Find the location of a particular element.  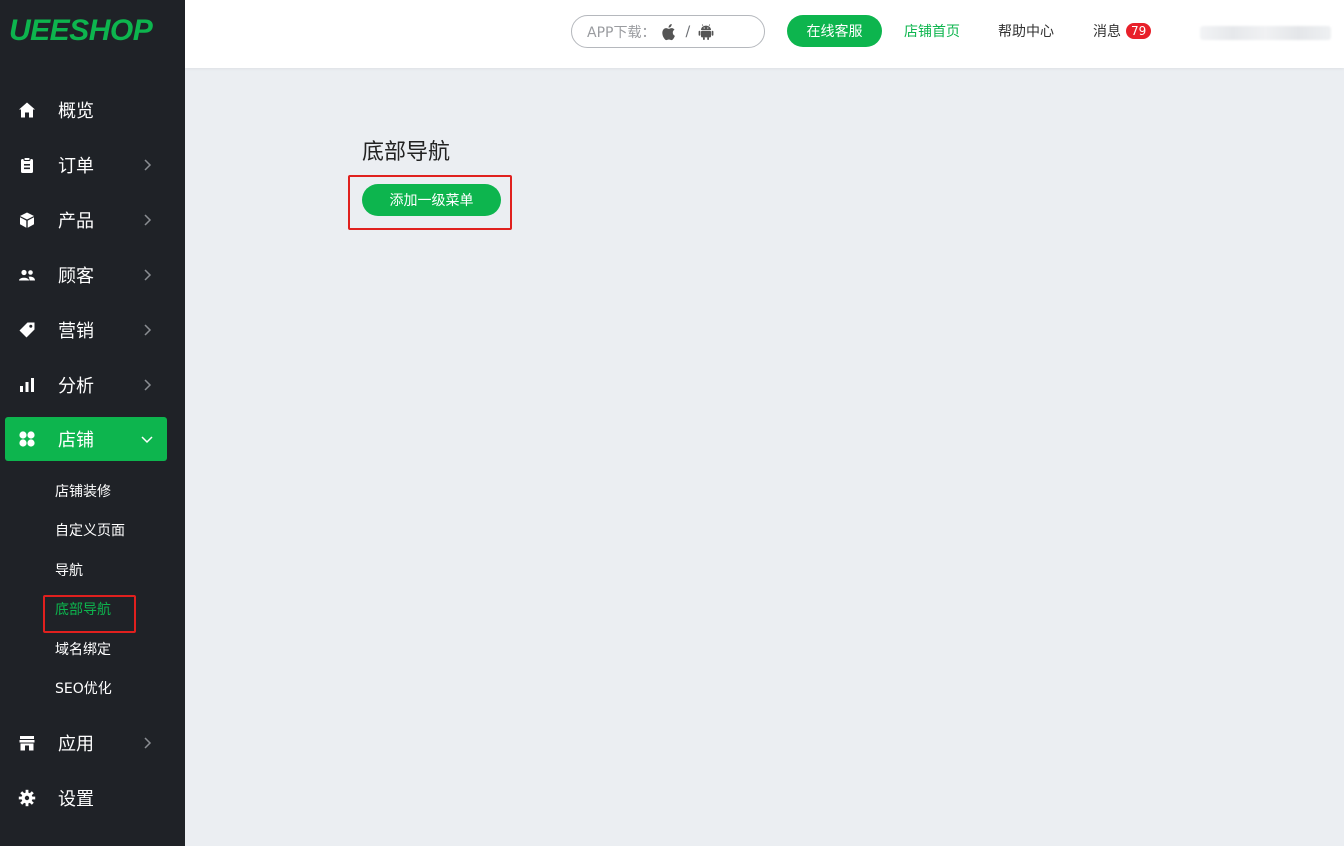

sidebar-item-settings: 设置 is located at coordinates (86, 798).